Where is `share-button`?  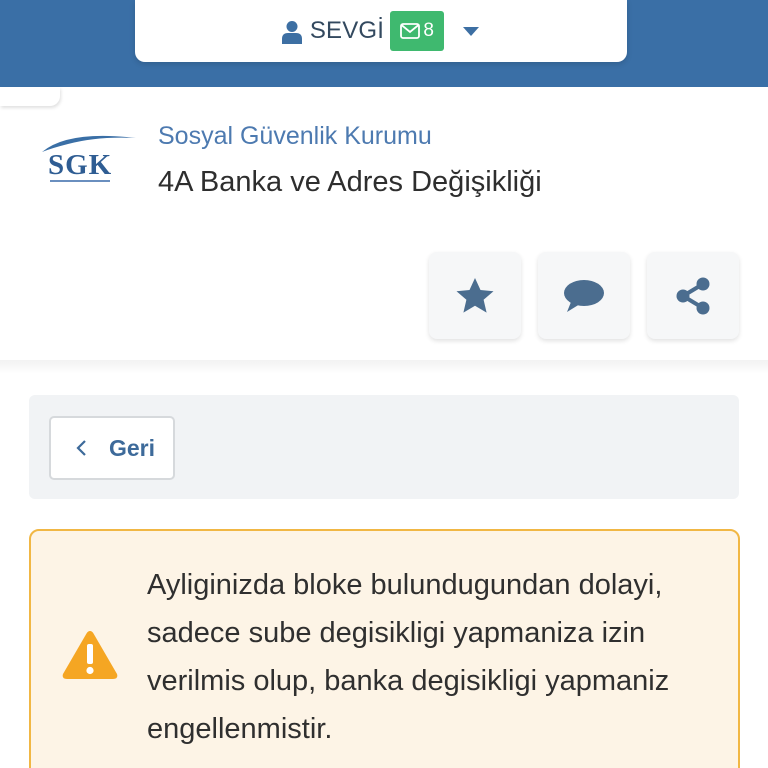 share-button is located at coordinates (693, 295).